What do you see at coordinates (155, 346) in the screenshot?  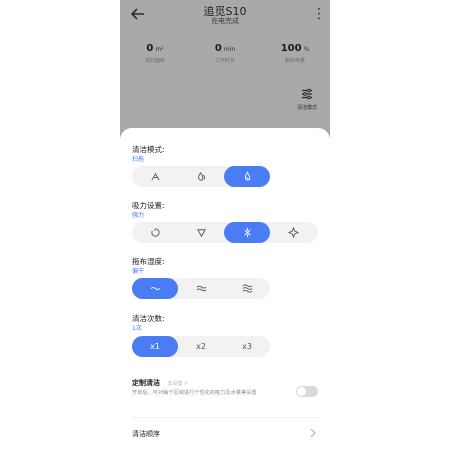 I see `passes-x1-option: x1` at bounding box center [155, 346].